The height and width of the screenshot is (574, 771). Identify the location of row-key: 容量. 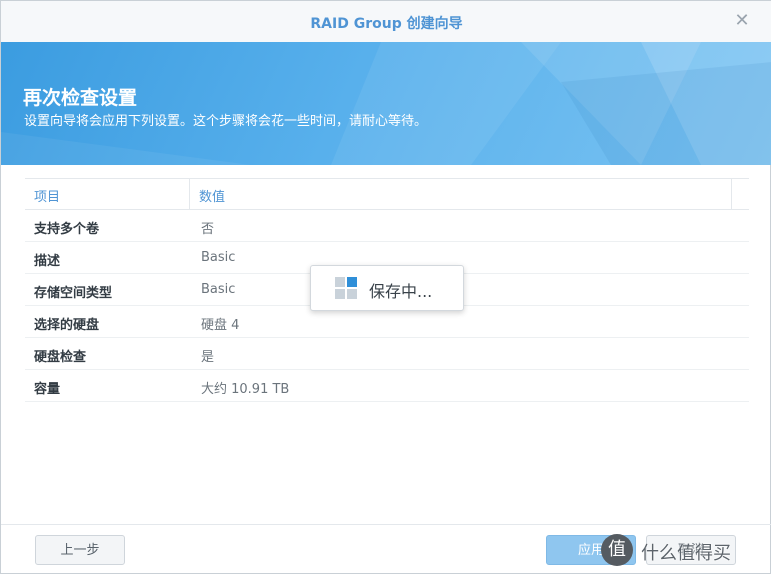
(47, 389).